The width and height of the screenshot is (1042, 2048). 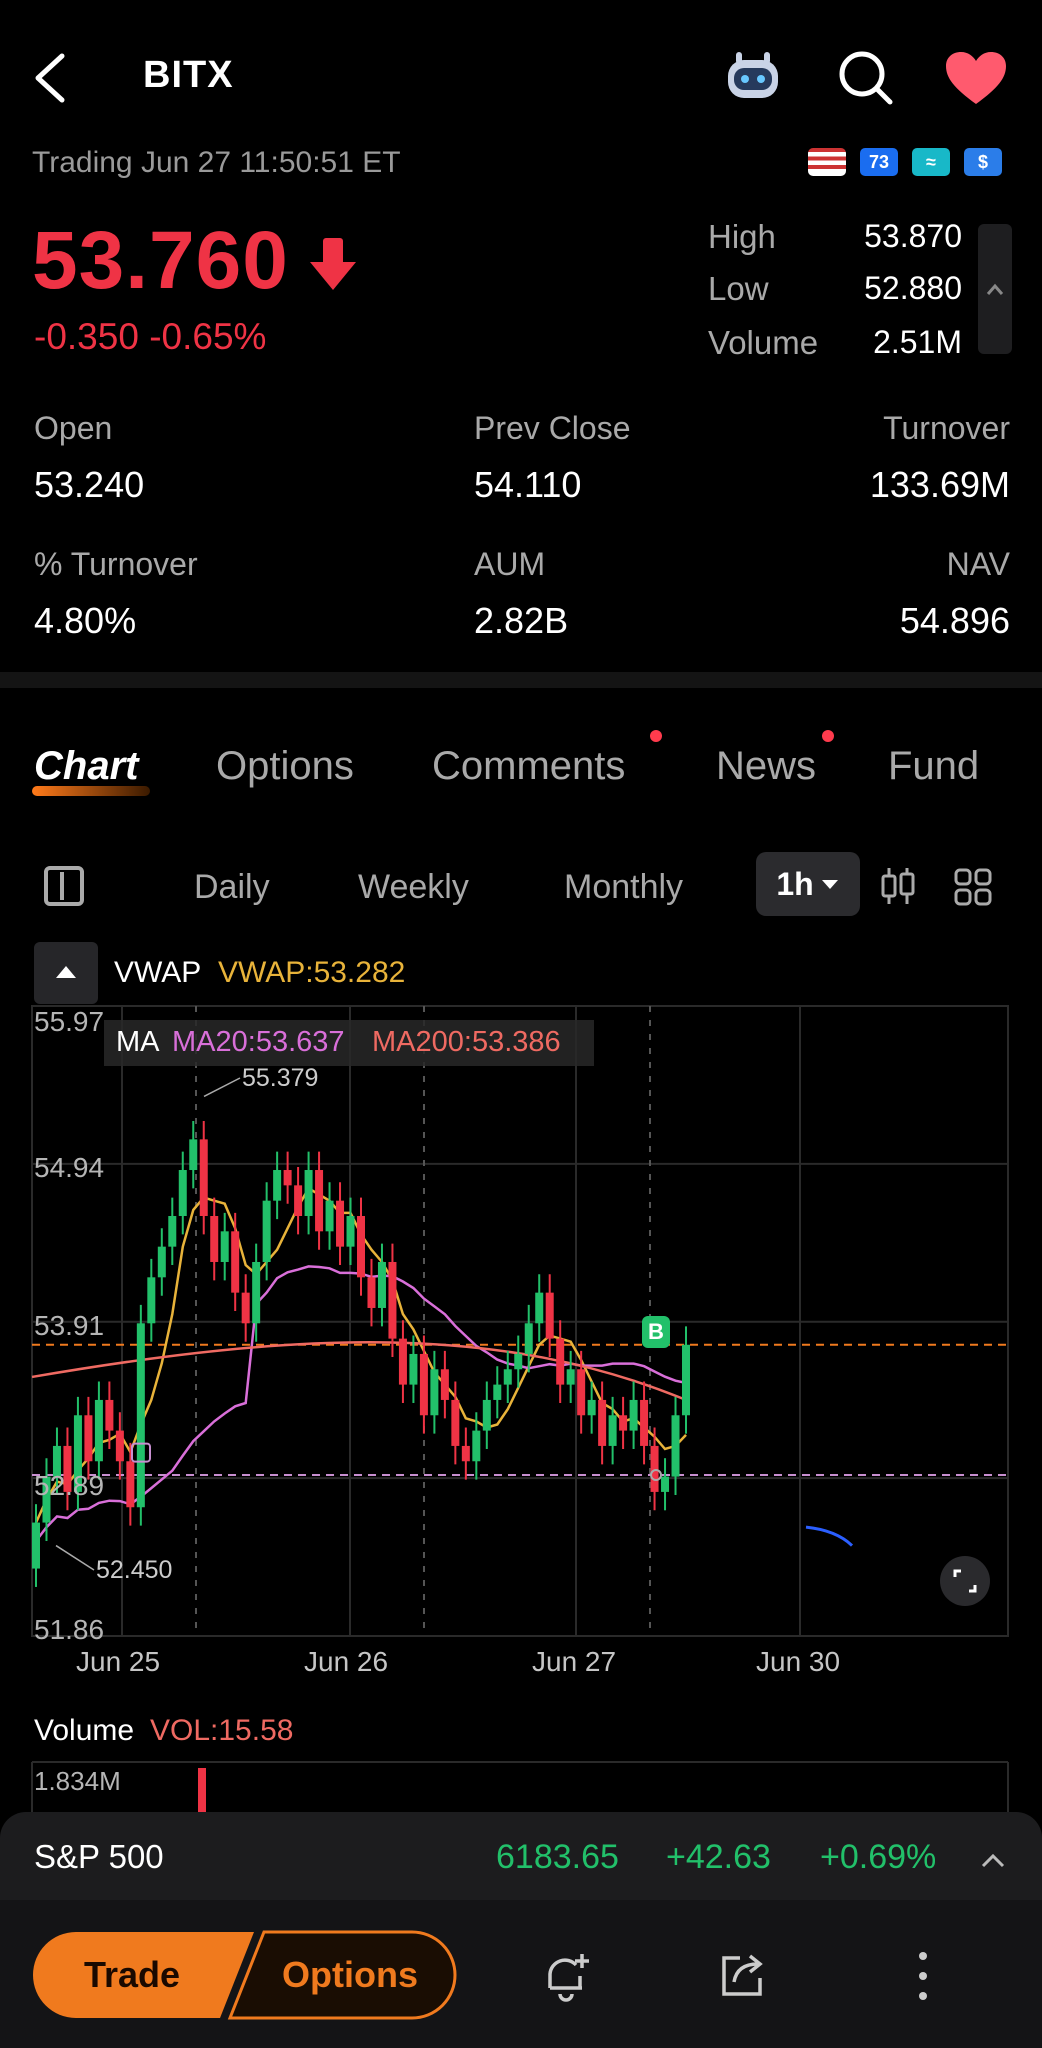 I want to click on vwap-label: VWAP, so click(x=158, y=972).